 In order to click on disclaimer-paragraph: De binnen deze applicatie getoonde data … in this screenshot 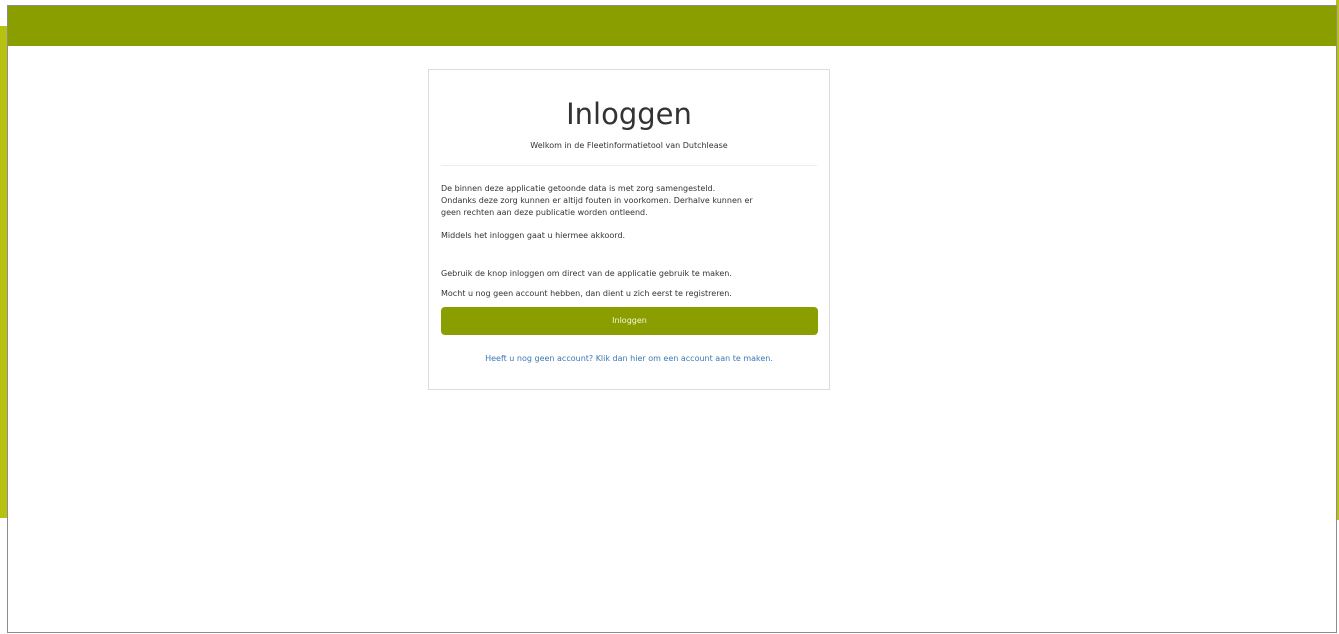, I will do `click(629, 201)`.